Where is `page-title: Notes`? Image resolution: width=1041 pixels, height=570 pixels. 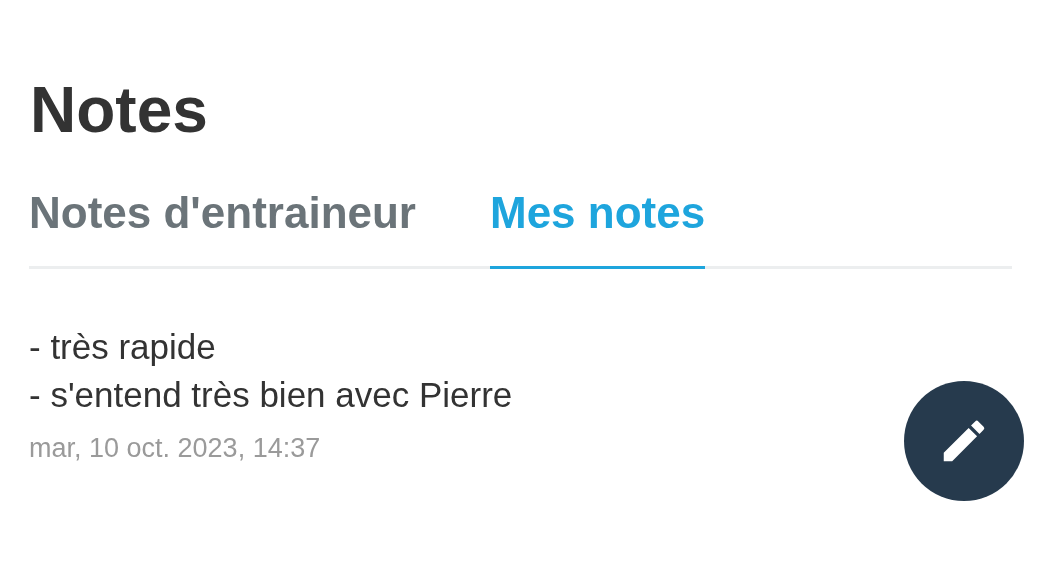
page-title: Notes is located at coordinates (119, 110).